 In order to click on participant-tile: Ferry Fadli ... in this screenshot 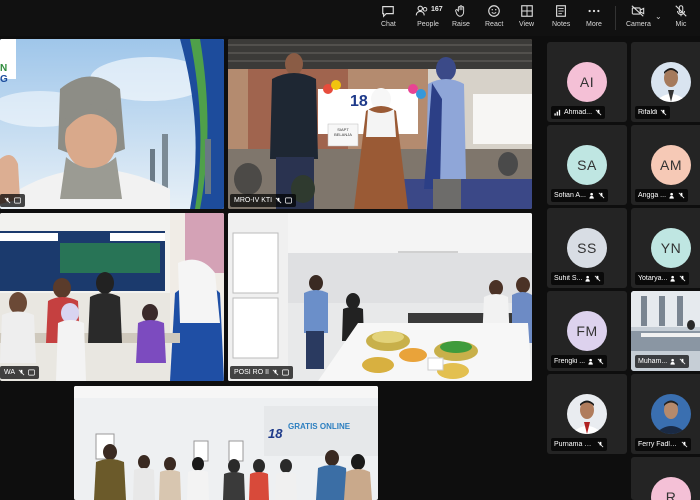, I will do `click(665, 414)`.